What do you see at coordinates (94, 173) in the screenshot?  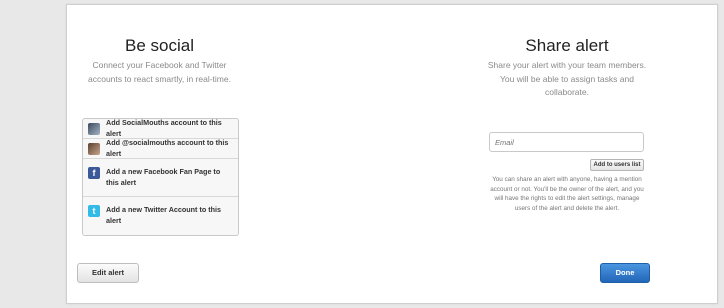 I see `facebook-icon: f` at bounding box center [94, 173].